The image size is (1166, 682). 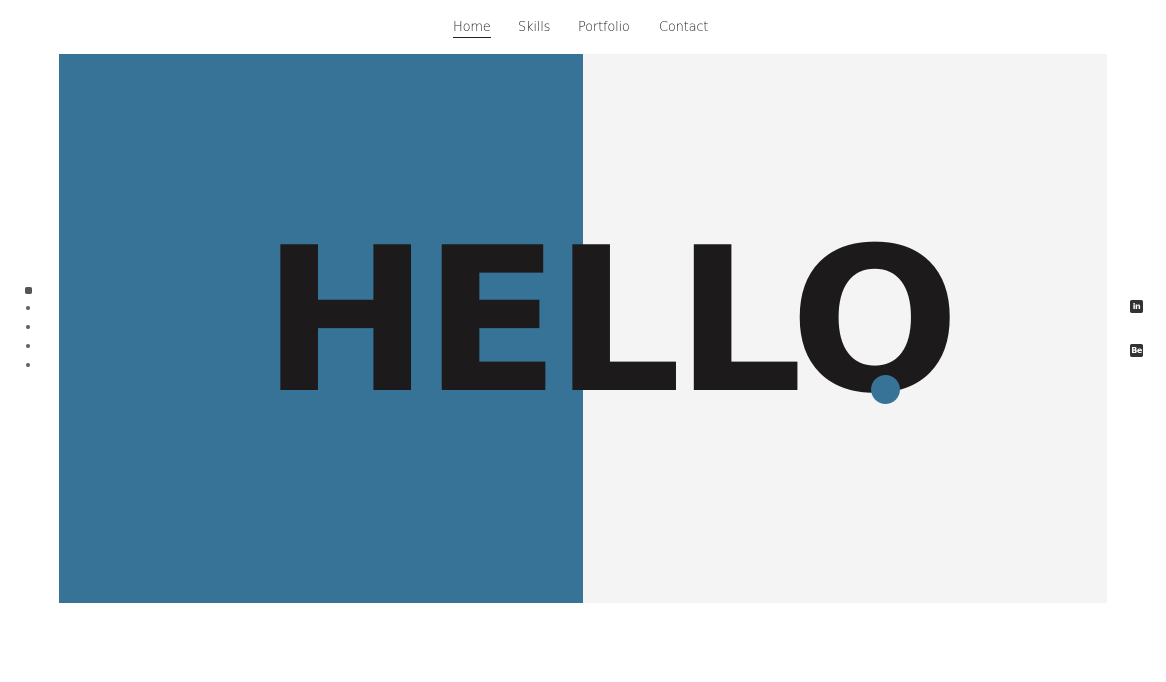 I want to click on linkedin-icon: in, so click(x=1136, y=306).